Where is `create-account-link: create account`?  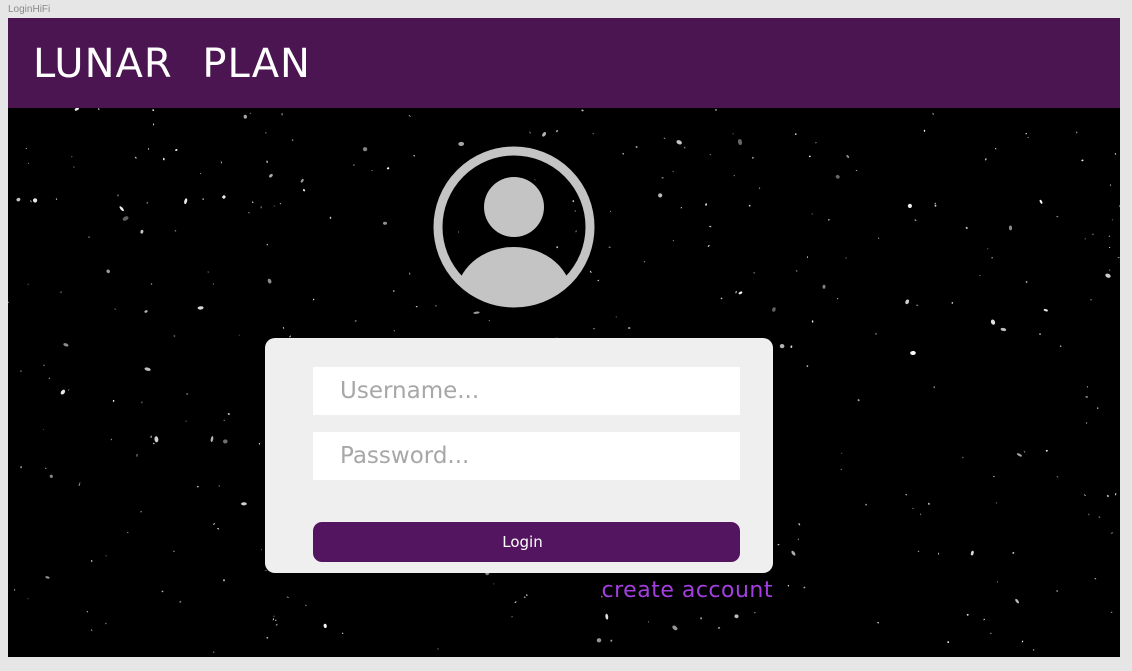 create-account-link: create account is located at coordinates (687, 591).